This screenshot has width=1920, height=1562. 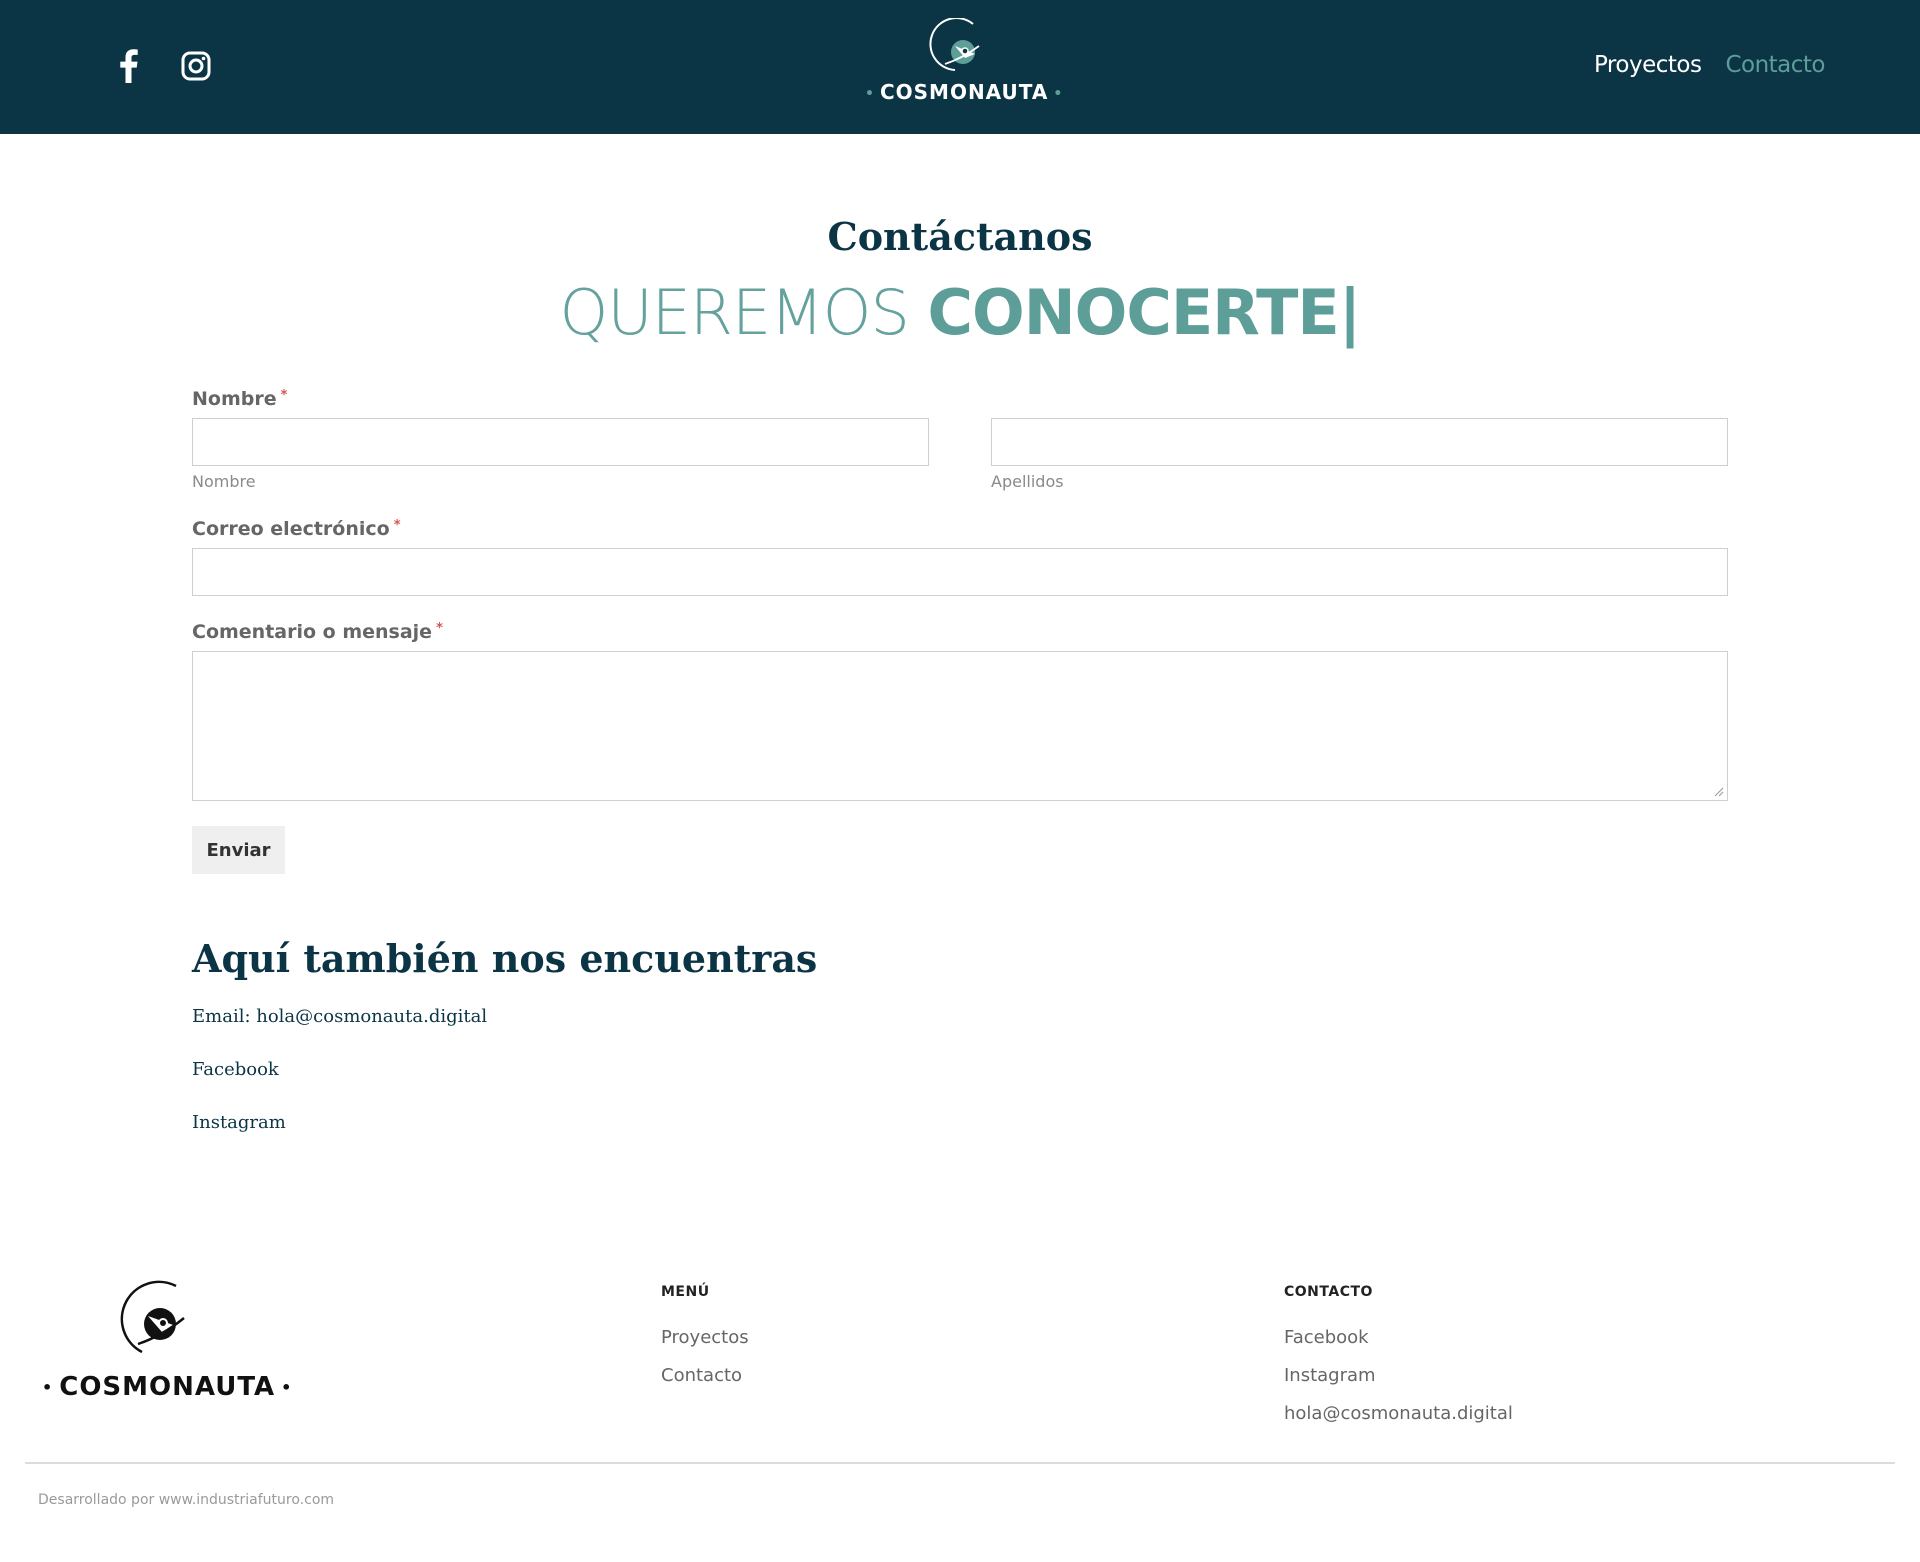 I want to click on developer-credit: Desarrollado por www.industriafuturo.com, so click(x=186, y=1500).